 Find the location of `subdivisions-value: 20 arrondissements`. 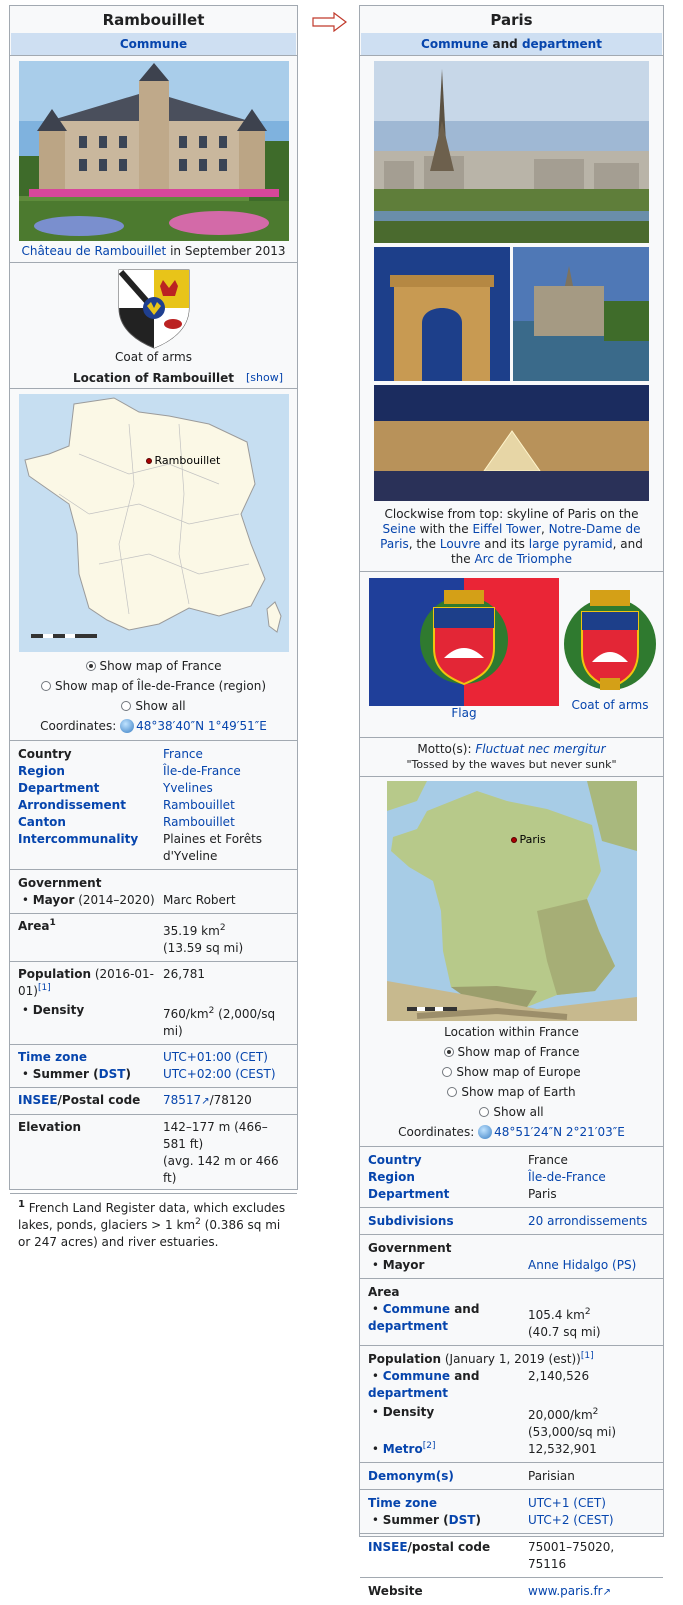

subdivisions-value: 20 arrondissements is located at coordinates (591, 1221).